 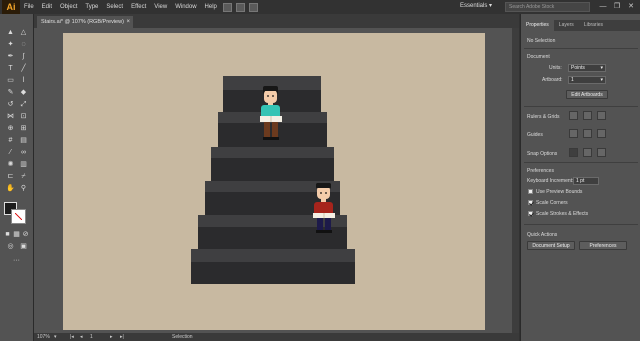 What do you see at coordinates (47, 7) in the screenshot?
I see `menu-edit: Edit` at bounding box center [47, 7].